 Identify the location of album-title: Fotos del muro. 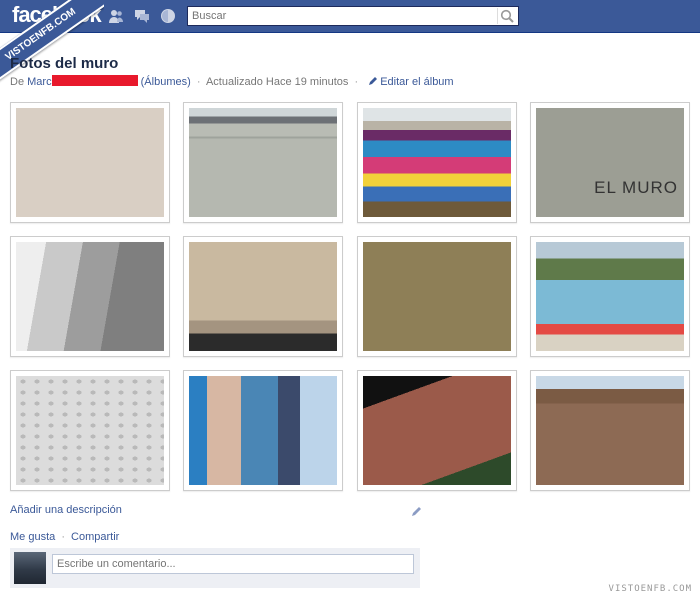
(64, 63).